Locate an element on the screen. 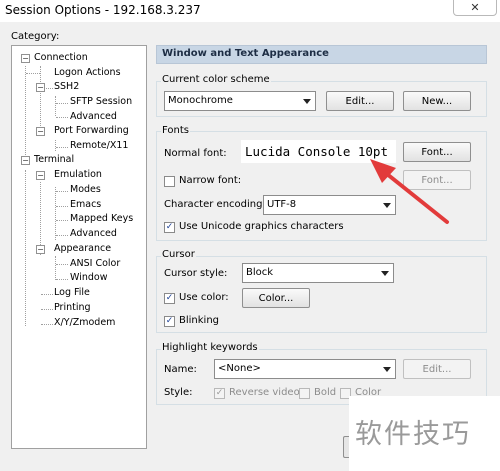 The height and width of the screenshot is (471, 500). tree-item-sftp-session: SFTP Session is located at coordinates (101, 102).